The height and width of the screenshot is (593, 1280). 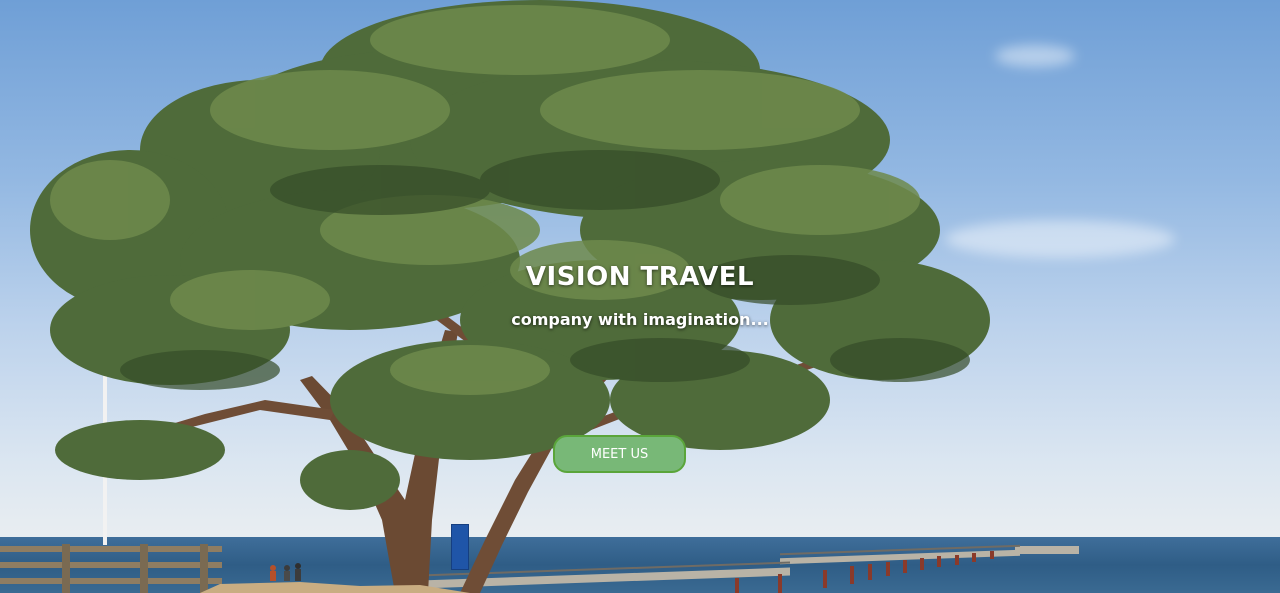 What do you see at coordinates (640, 277) in the screenshot?
I see `hero-title: VISION TRAVEL` at bounding box center [640, 277].